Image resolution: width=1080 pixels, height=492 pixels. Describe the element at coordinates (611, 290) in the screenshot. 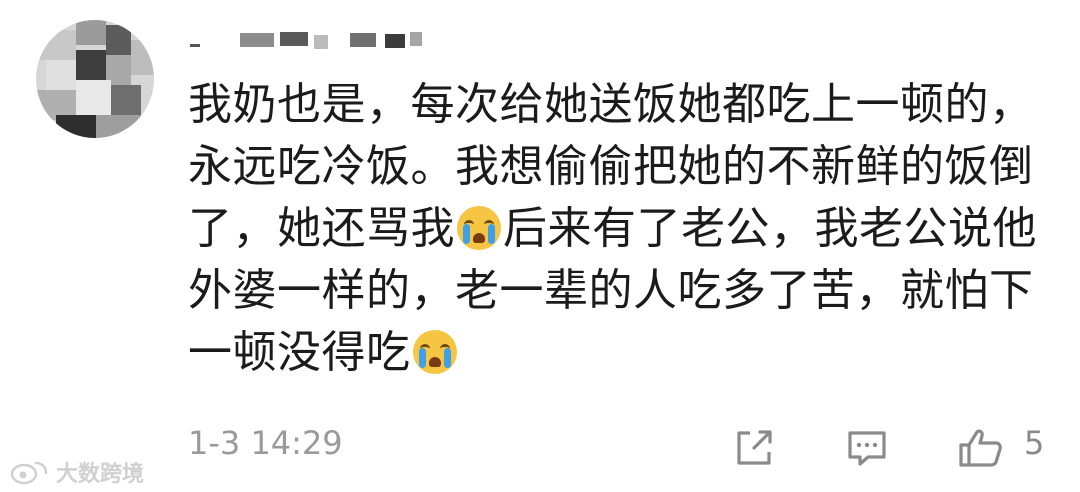

I see `comment-line: 外婆一样的，老一辈的人吃多了苦，就怕下` at that location.